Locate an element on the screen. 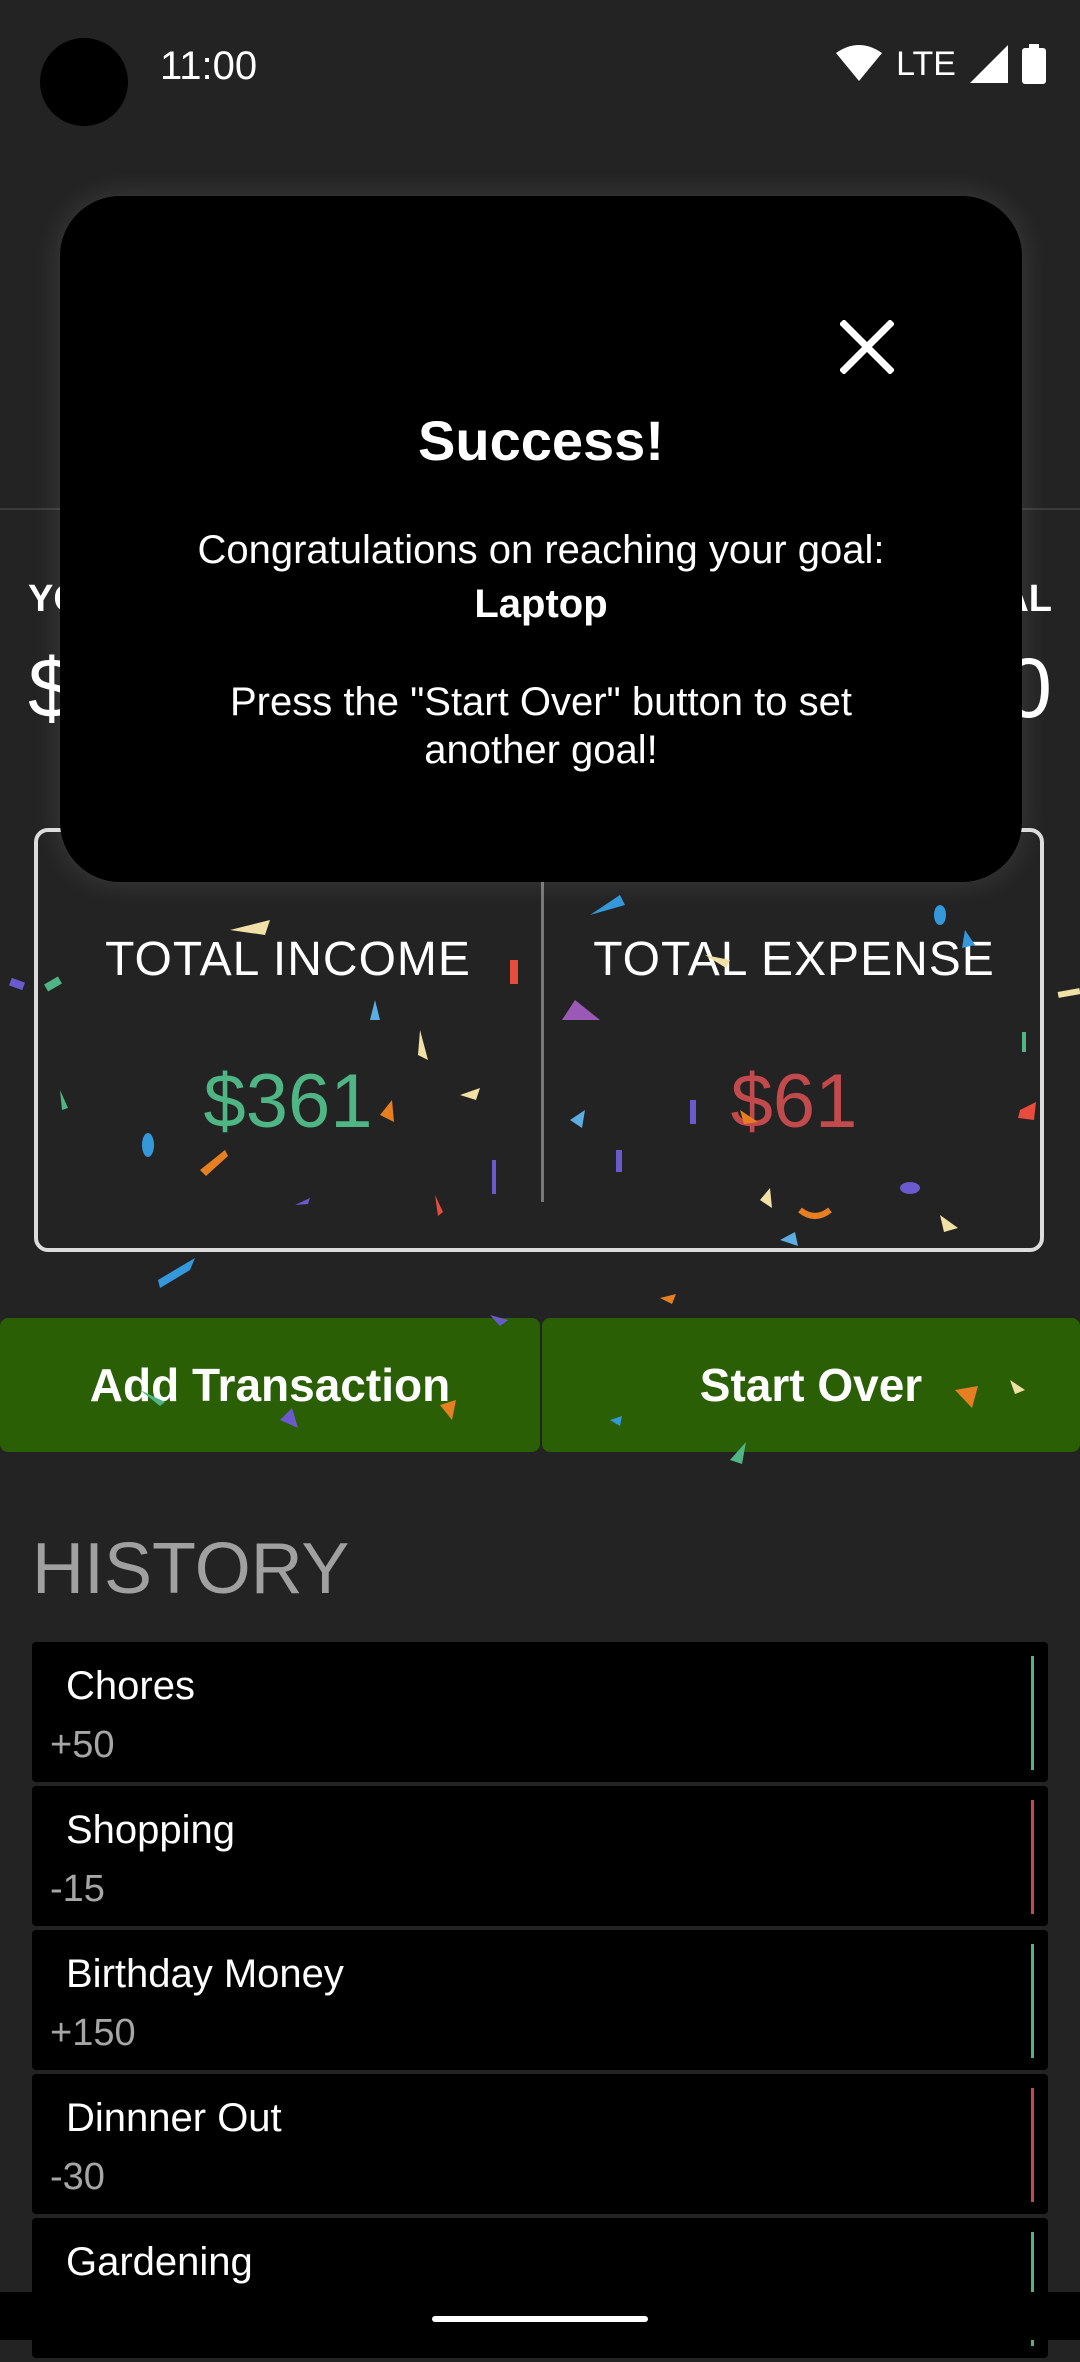 Image resolution: width=1080 pixels, height=2362 pixels. network-type: LTE is located at coordinates (926, 63).